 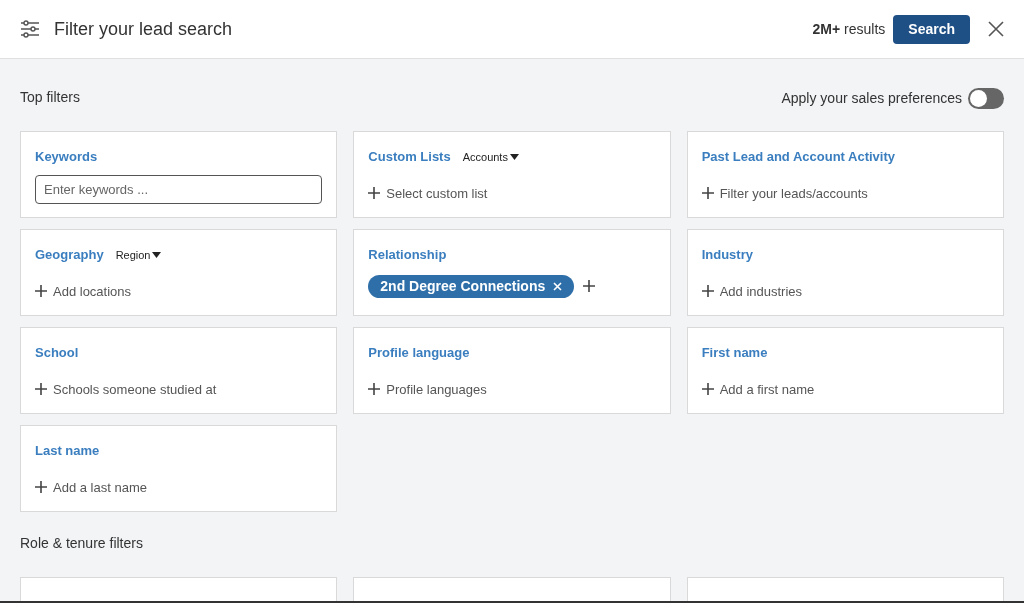 I want to click on toggle-label: Apply your sales preferences, so click(x=871, y=98).